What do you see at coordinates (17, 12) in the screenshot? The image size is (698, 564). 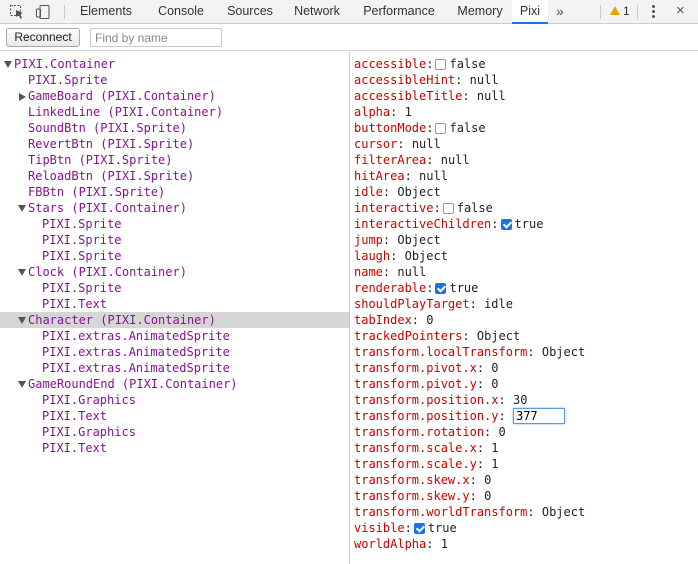 I see `inspect-element-icon` at bounding box center [17, 12].